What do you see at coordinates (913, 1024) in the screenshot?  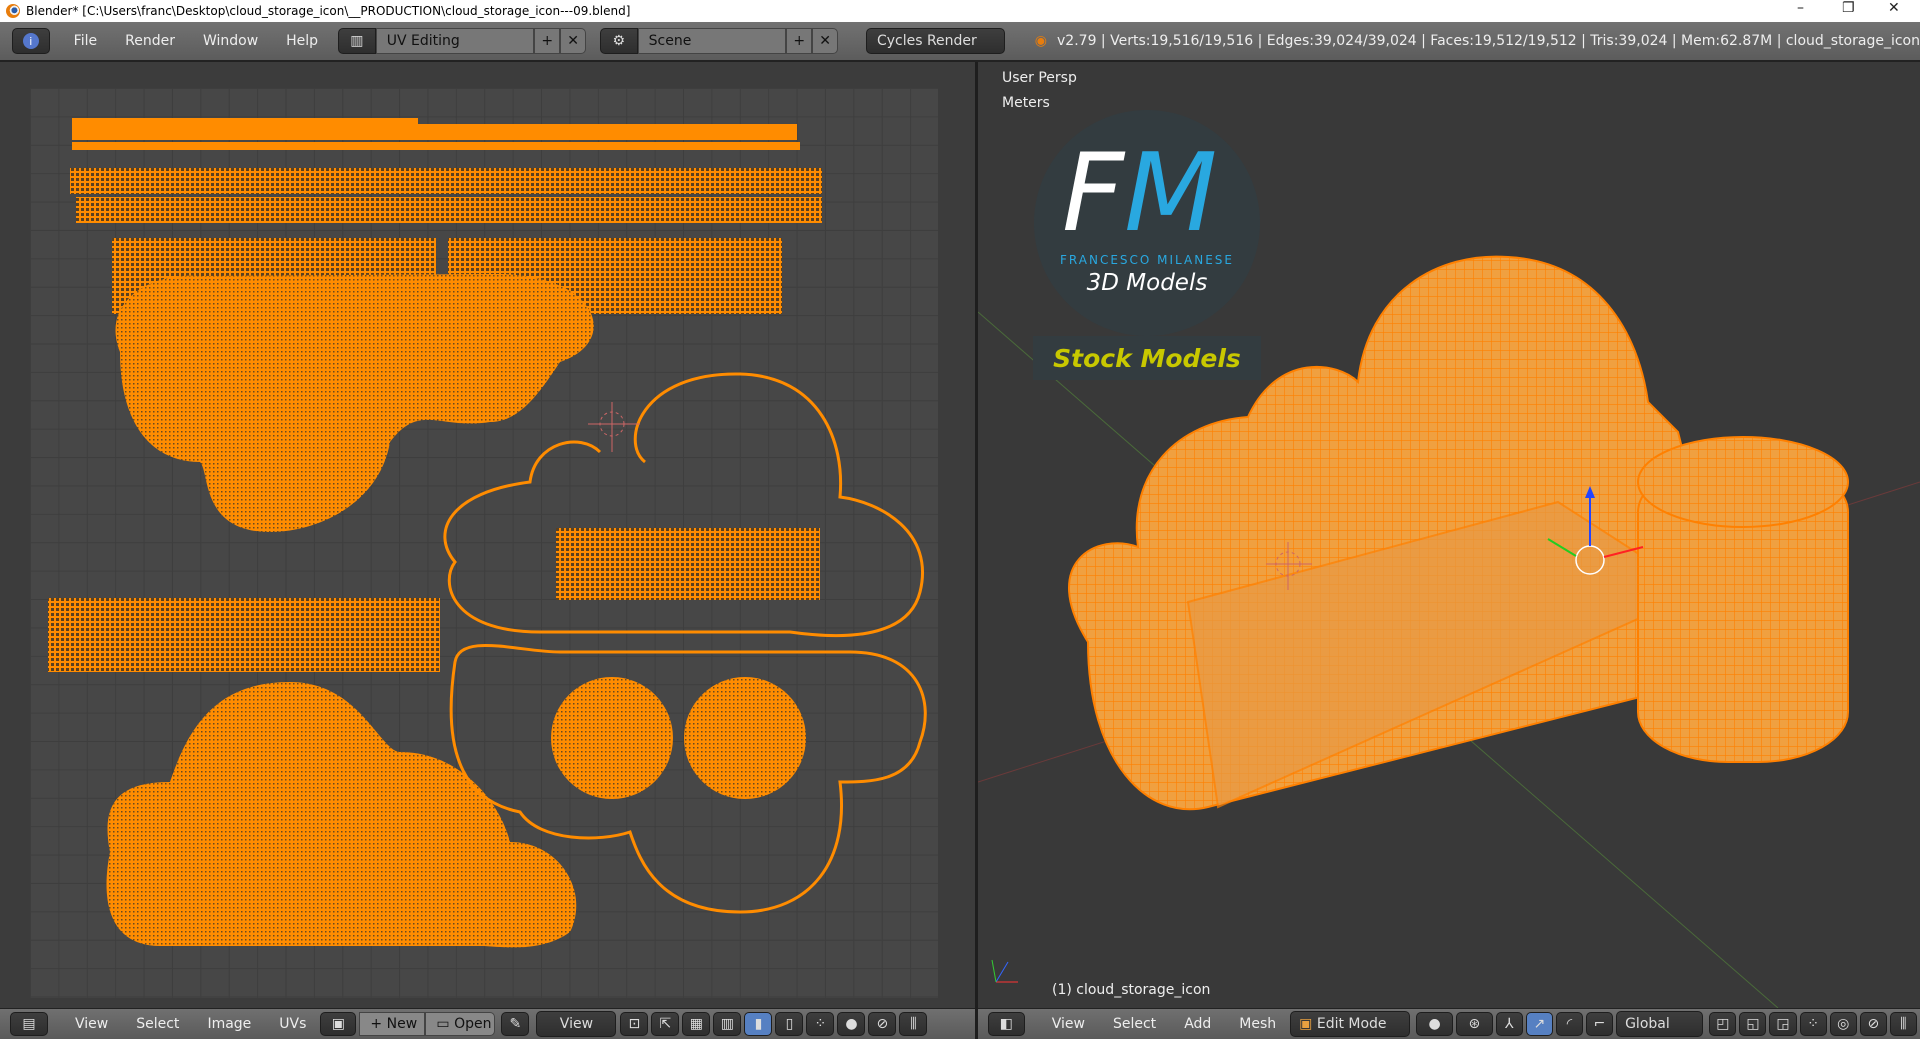 I see `snap-element-icon: ⫼` at bounding box center [913, 1024].